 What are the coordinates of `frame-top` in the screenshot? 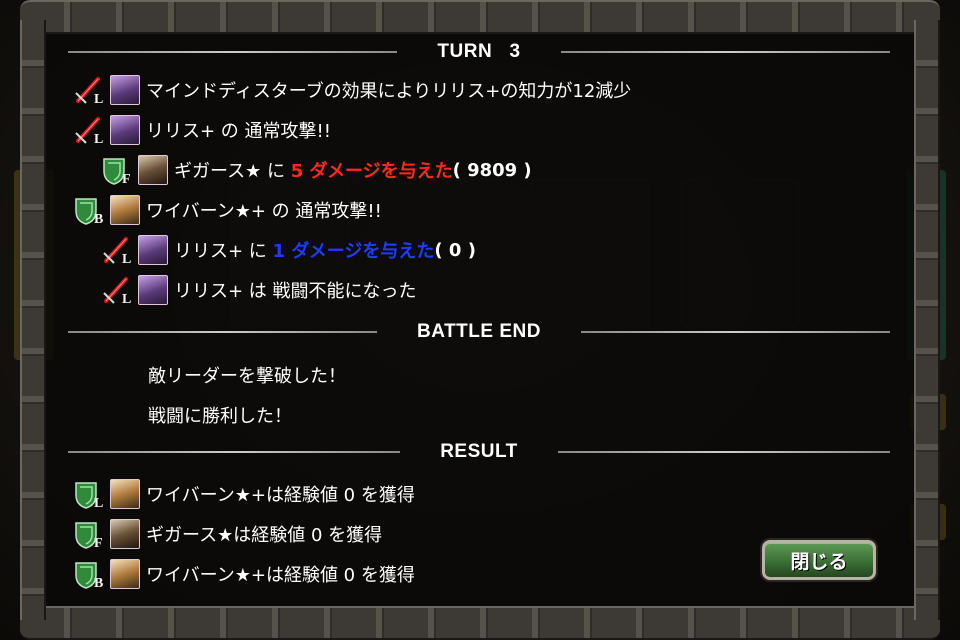 It's located at (480, 17).